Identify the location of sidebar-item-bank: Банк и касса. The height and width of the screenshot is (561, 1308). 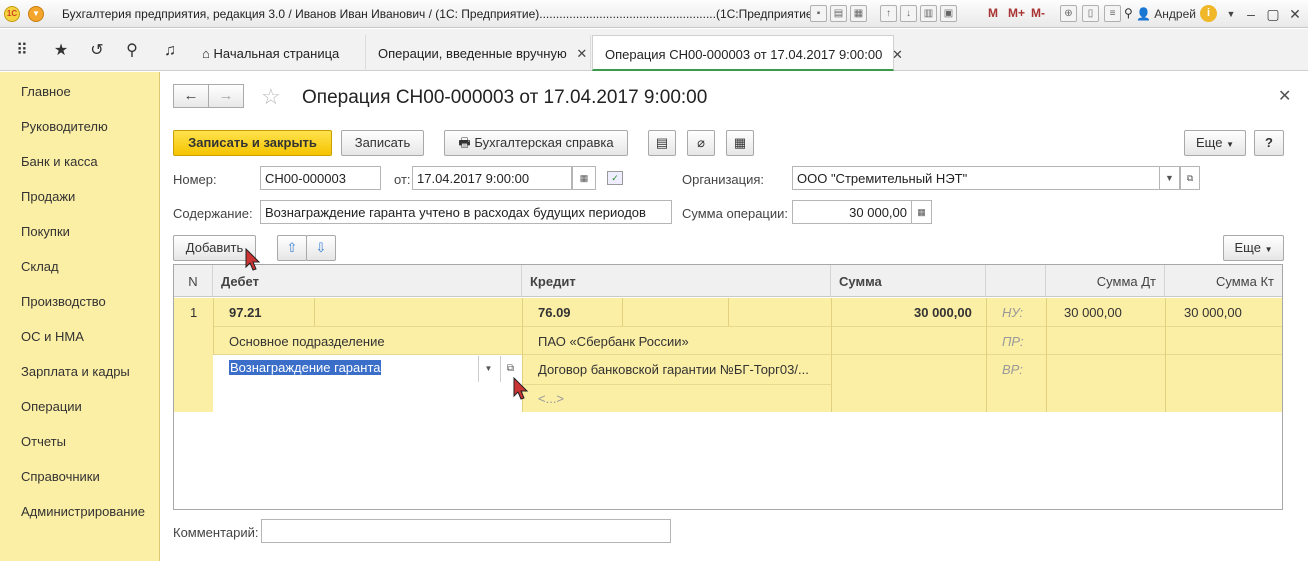
(59, 161).